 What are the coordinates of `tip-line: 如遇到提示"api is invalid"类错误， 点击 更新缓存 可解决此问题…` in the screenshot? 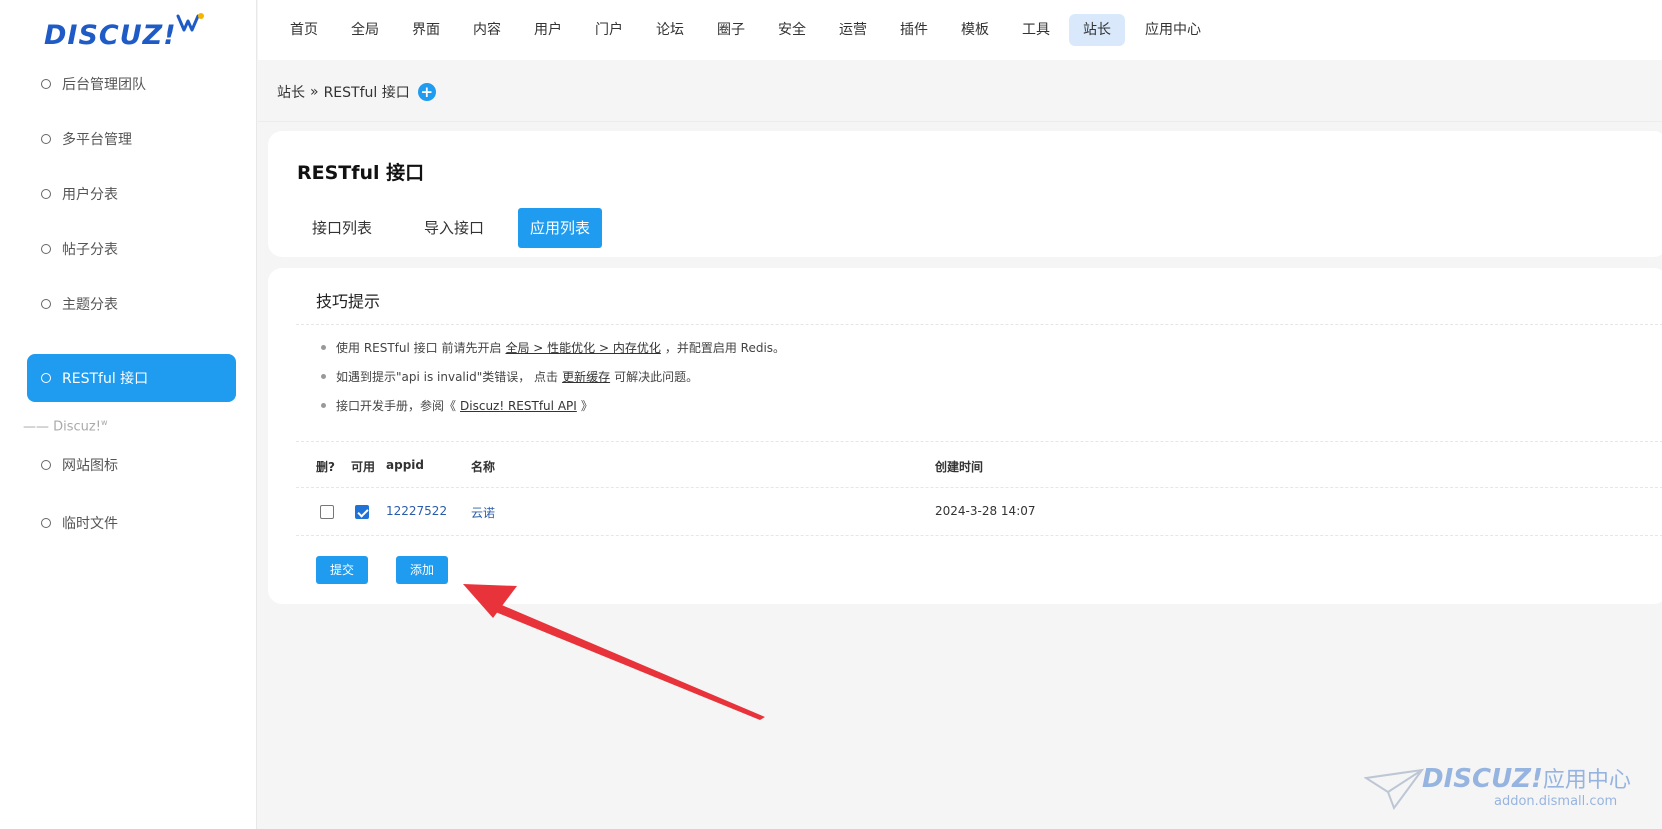 It's located at (509, 376).